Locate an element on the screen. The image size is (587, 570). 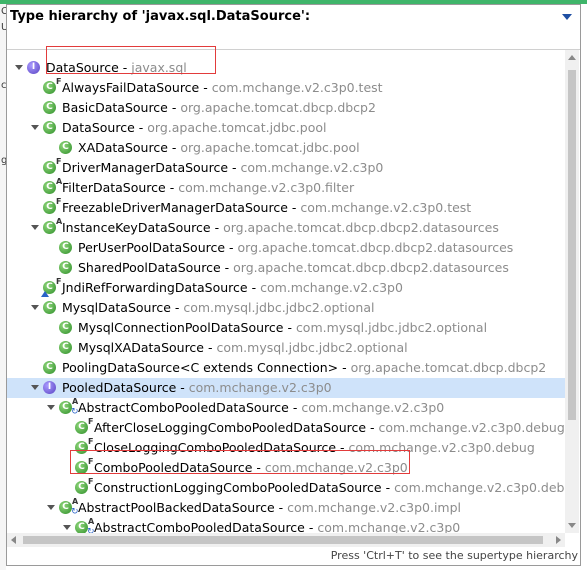
type-name: InstanceKeyDataSource is located at coordinates (136, 227).